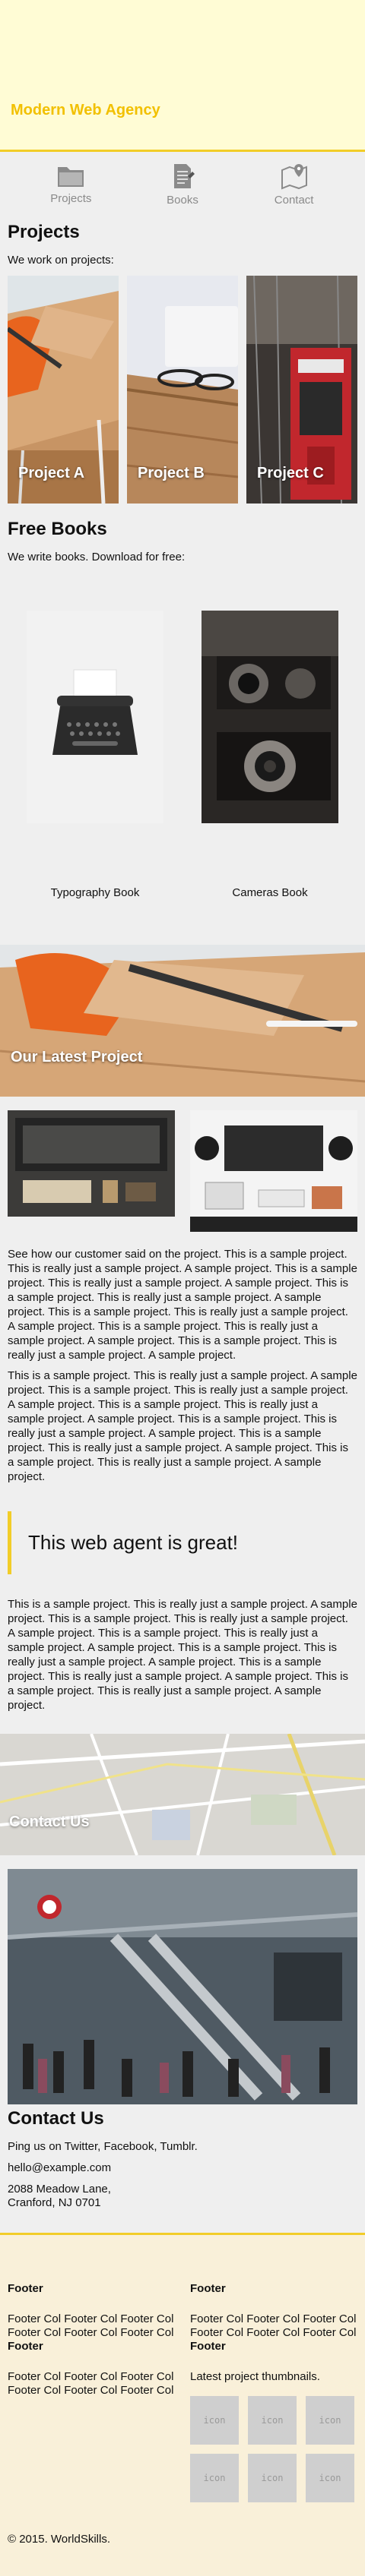 The width and height of the screenshot is (365, 2576). Describe the element at coordinates (54, 2202) in the screenshot. I see `address-line-2: Cranford, NJ 0701` at that location.